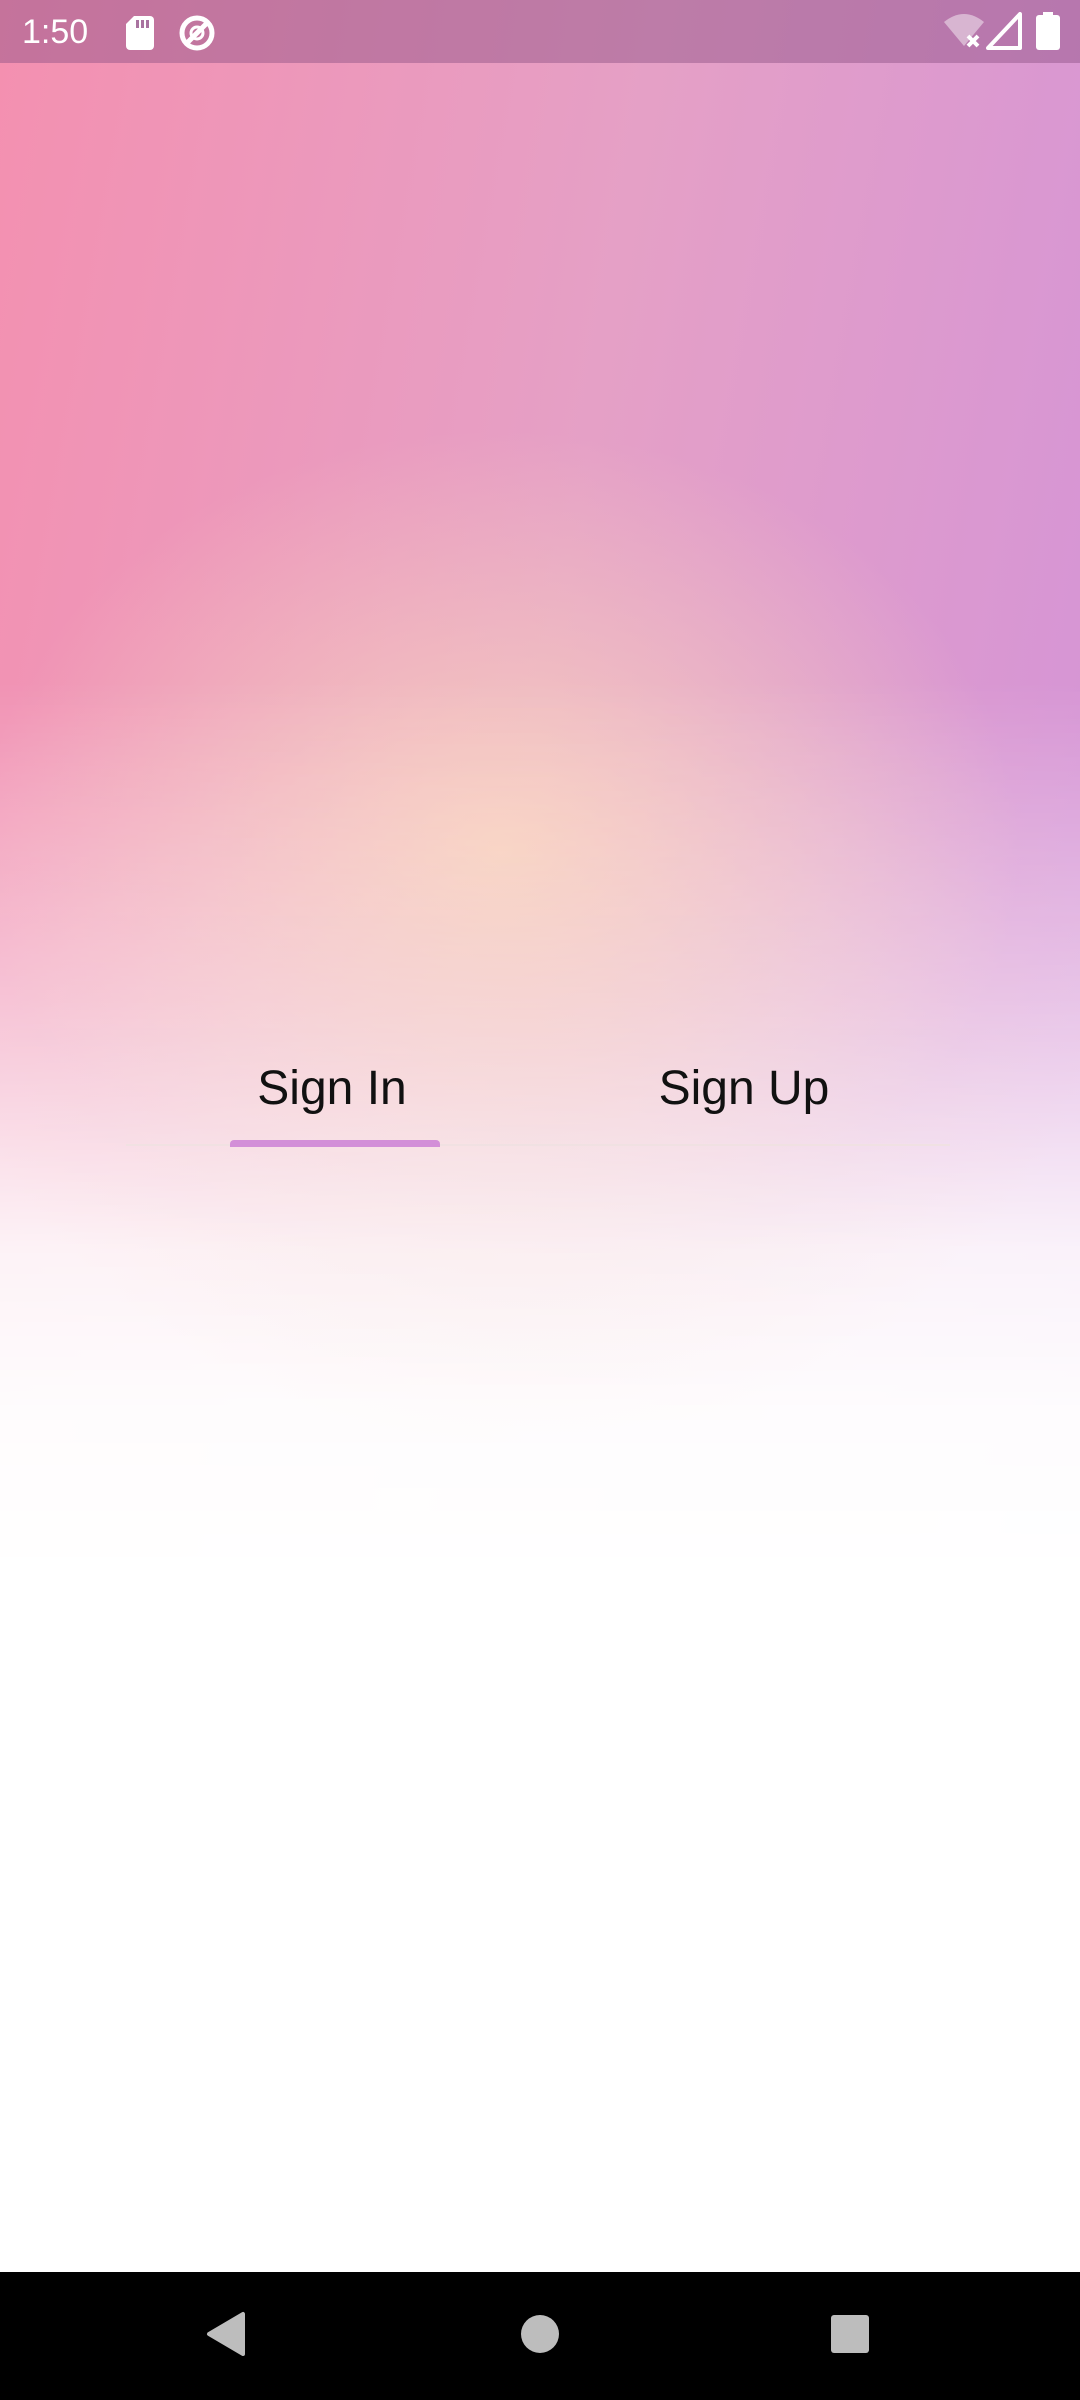 The width and height of the screenshot is (1080, 2400). I want to click on home-icon, so click(540, 2336).